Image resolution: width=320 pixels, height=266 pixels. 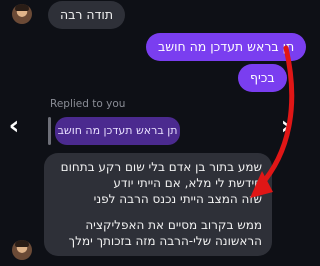 I want to click on annotation-arrow, so click(x=272, y=121).